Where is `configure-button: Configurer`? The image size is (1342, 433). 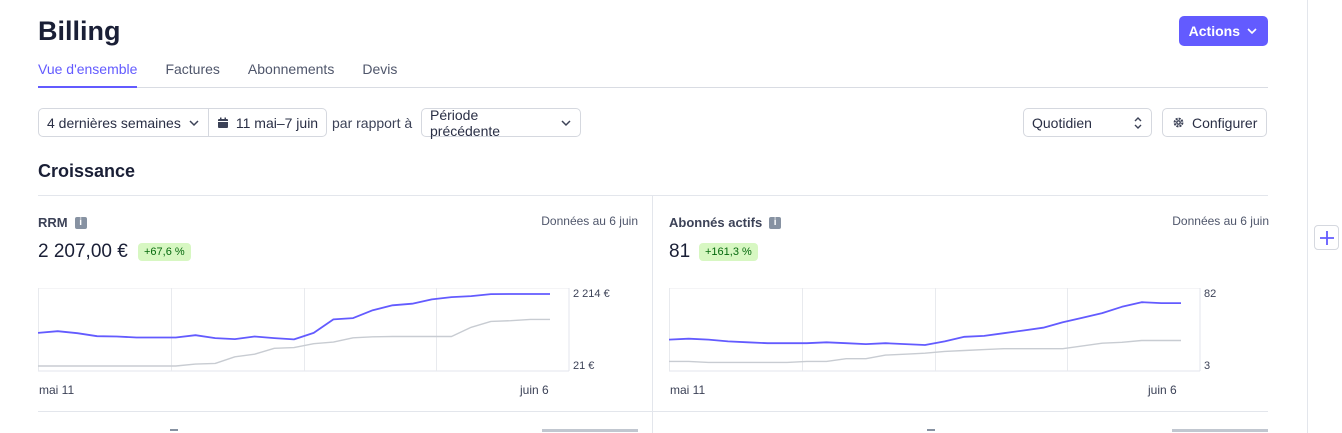
configure-button: Configurer is located at coordinates (1215, 122).